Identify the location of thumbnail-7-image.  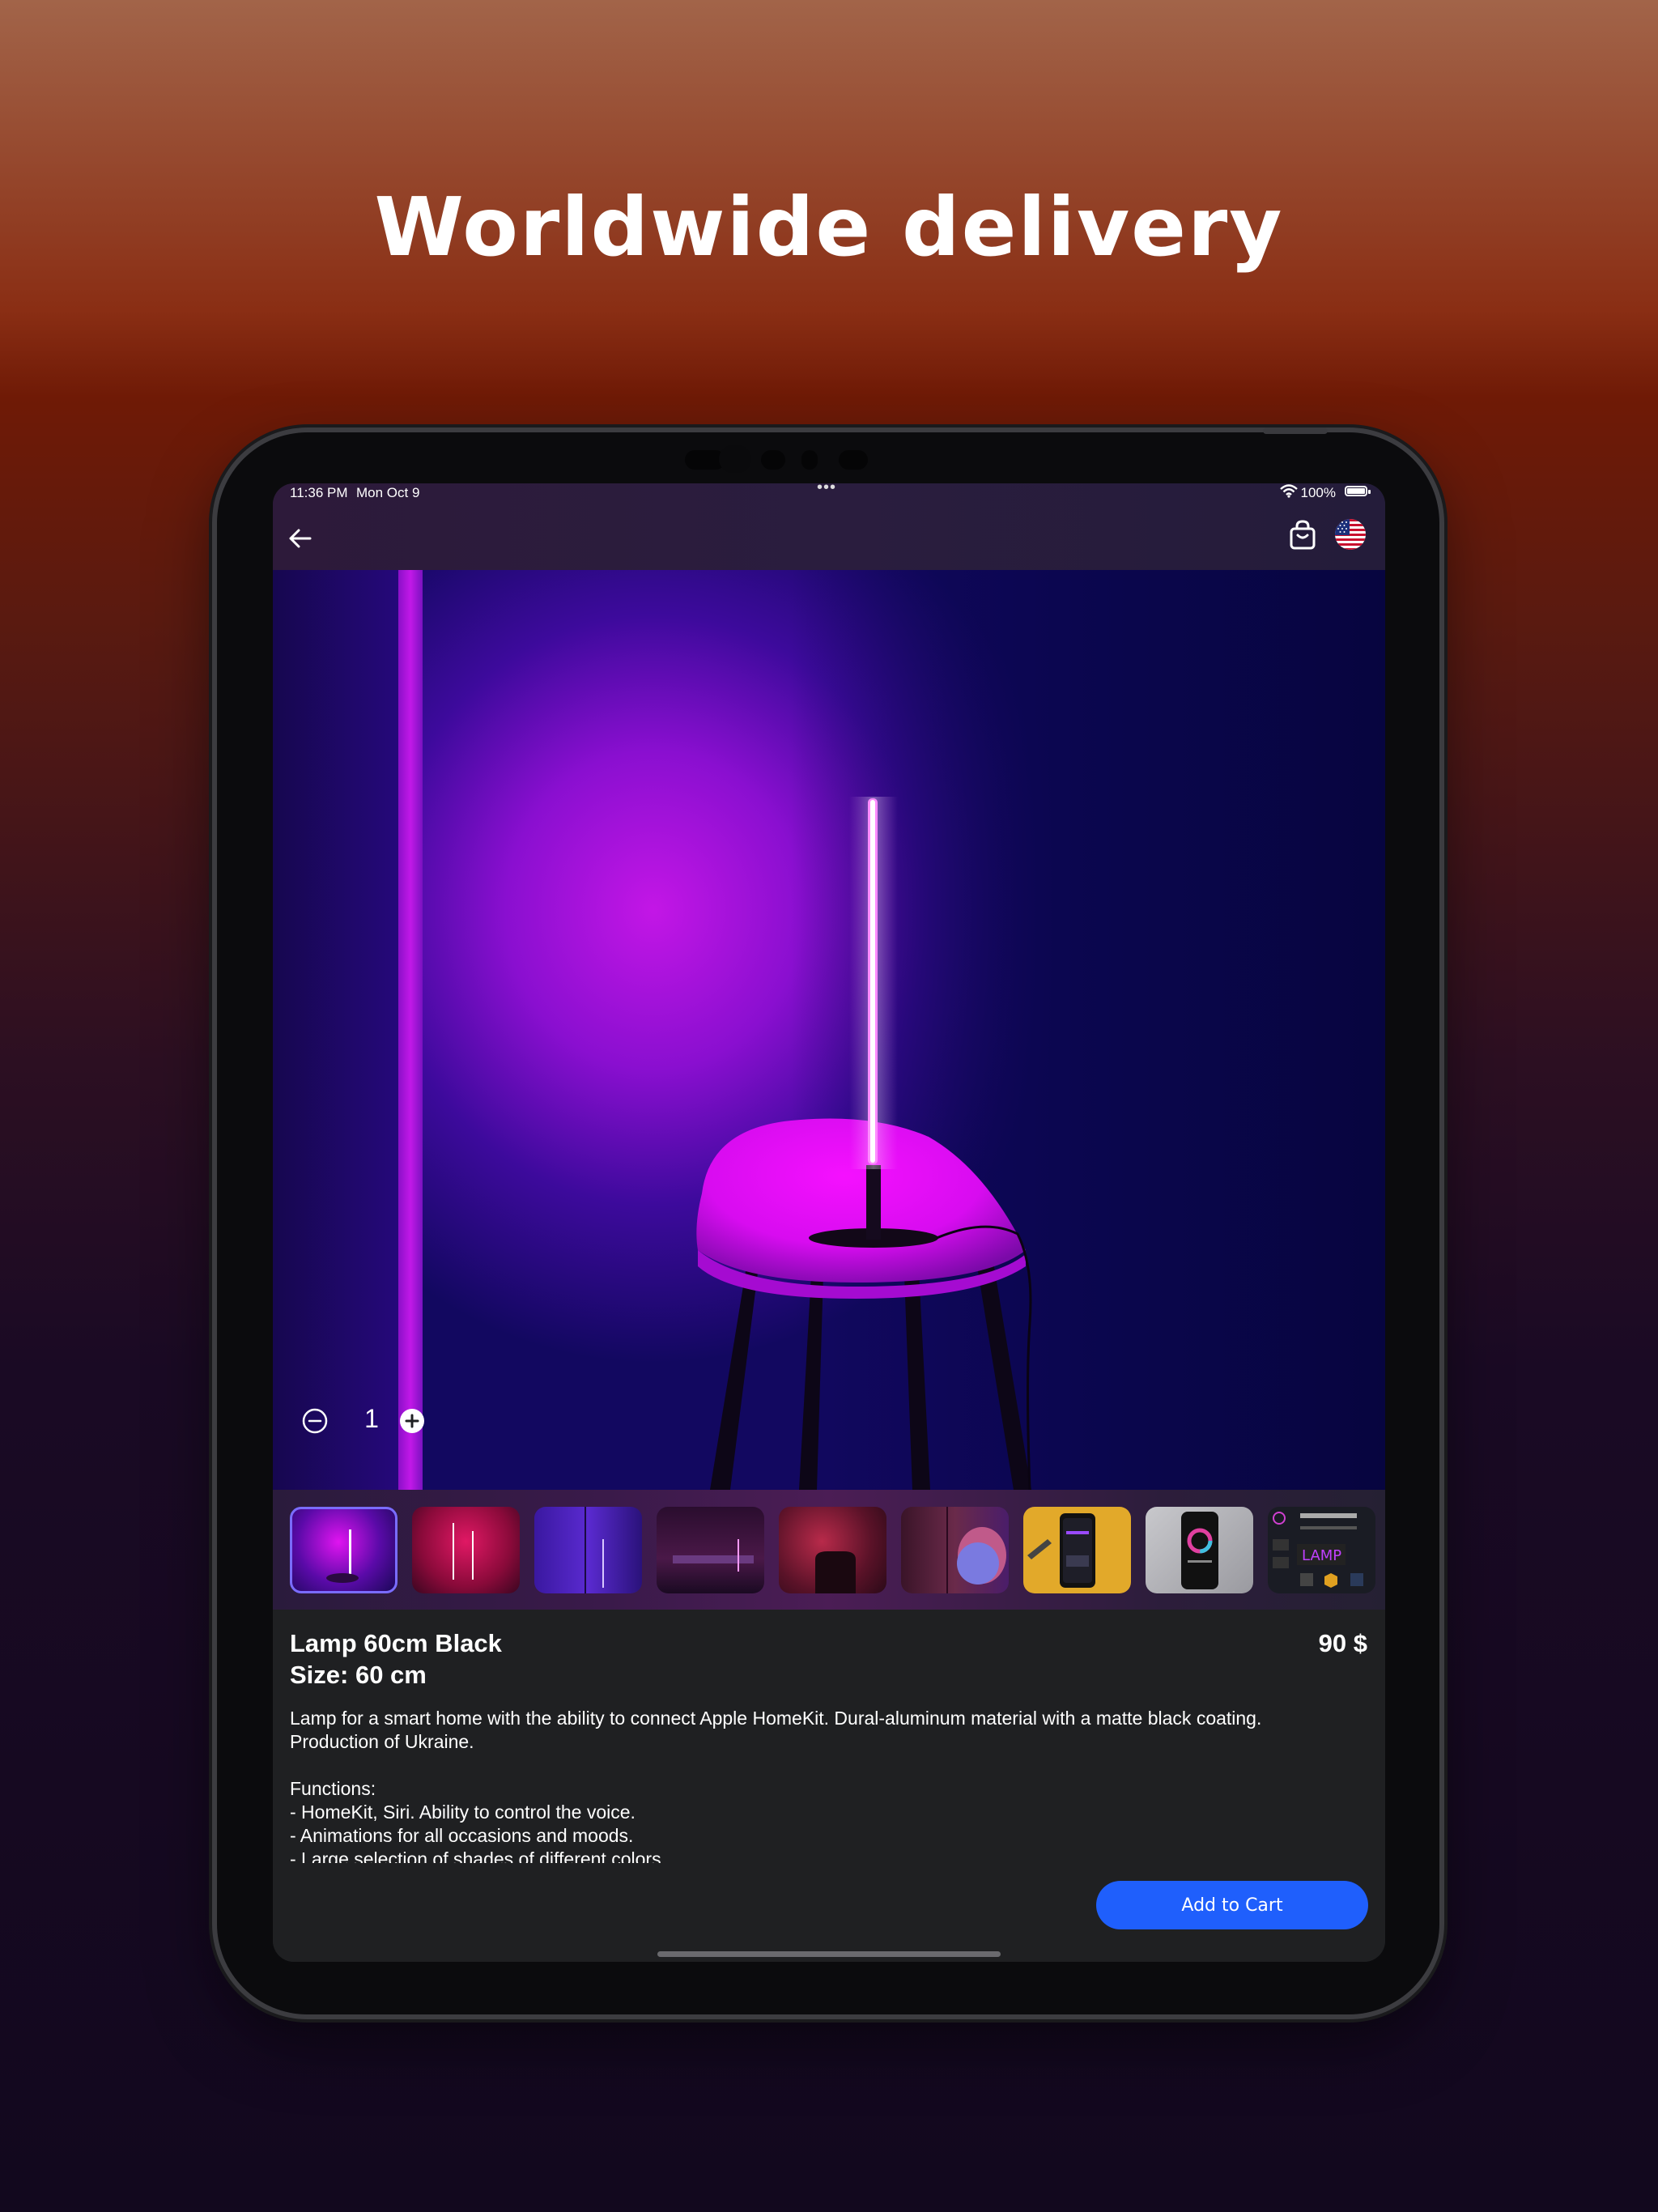
(1061, 1550).